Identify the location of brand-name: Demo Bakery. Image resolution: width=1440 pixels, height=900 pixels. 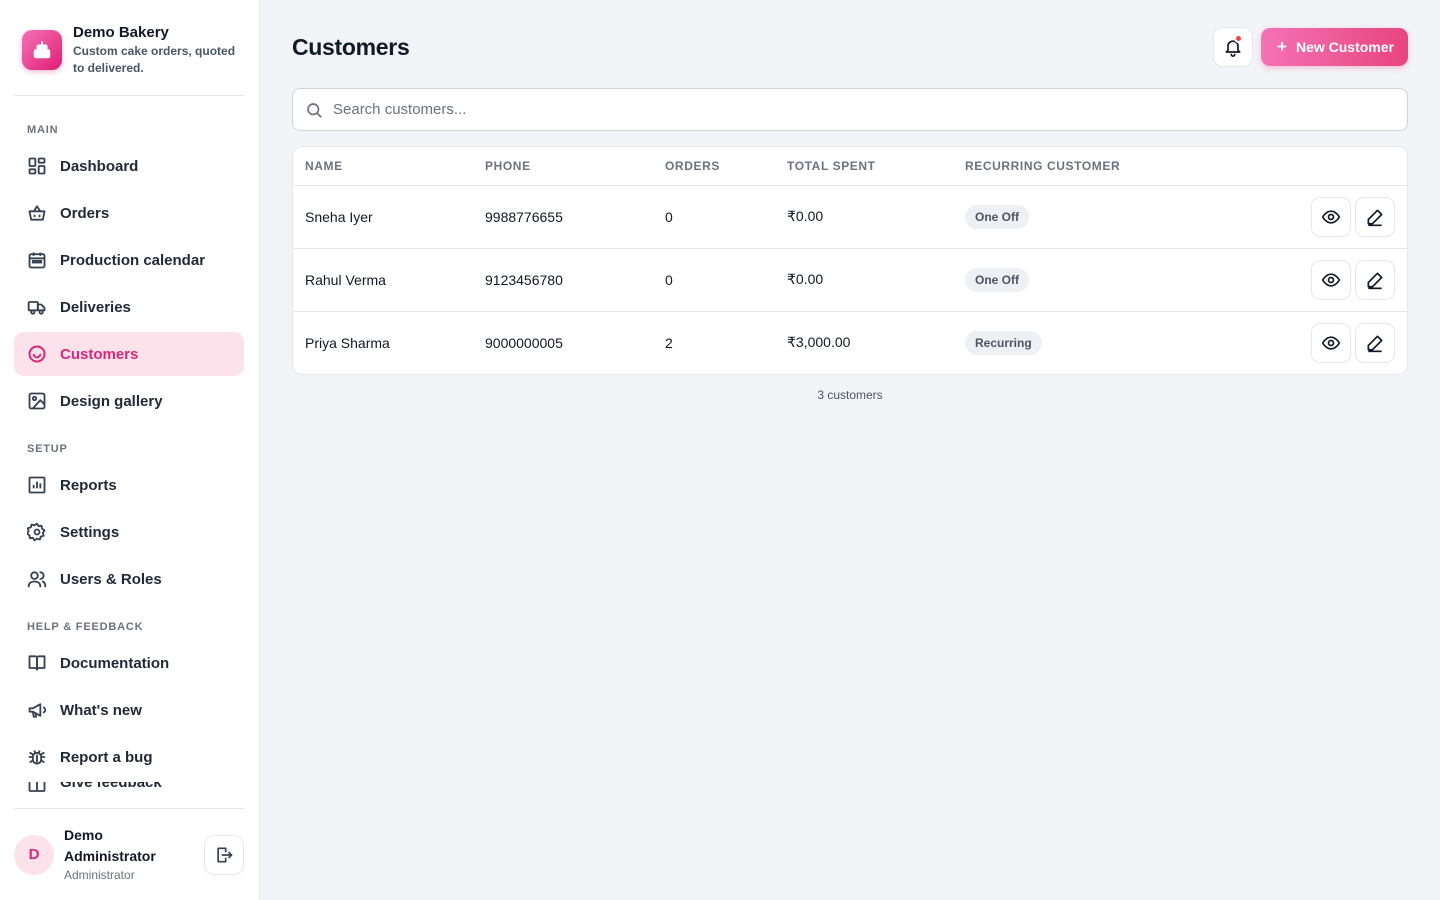
(121, 32).